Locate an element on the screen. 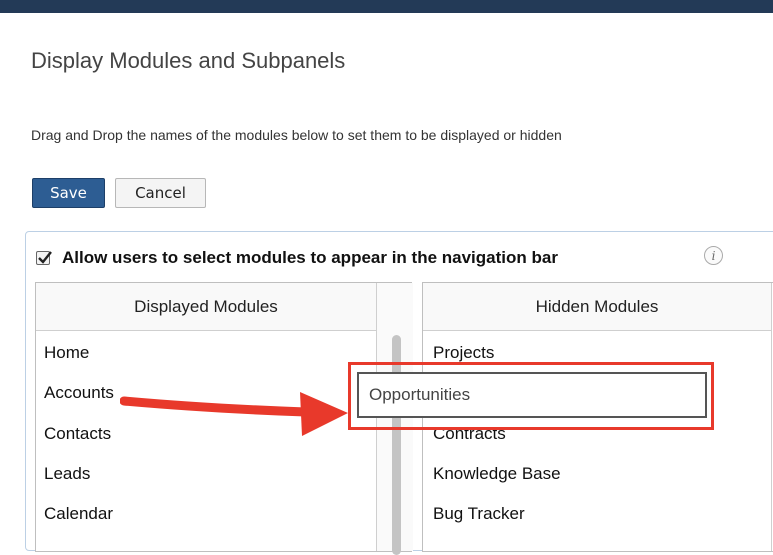 Image resolution: width=773 pixels, height=555 pixels. top-nav-bar is located at coordinates (386, 6).